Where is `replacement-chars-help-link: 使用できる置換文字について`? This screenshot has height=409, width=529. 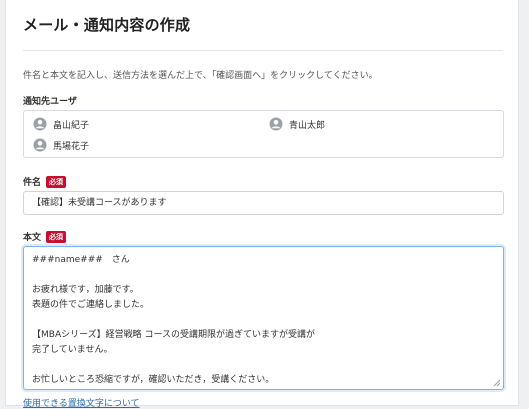 replacement-chars-help-link: 使用できる置換文字について is located at coordinates (81, 402).